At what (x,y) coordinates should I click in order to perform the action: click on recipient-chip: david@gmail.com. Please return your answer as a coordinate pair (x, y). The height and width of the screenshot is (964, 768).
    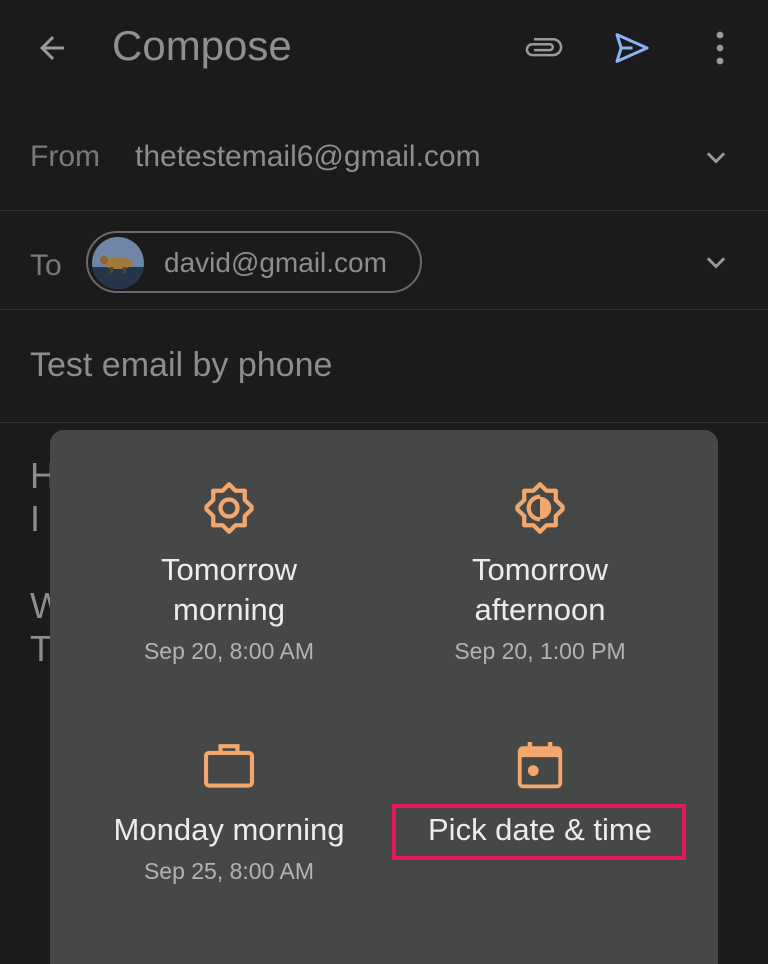
    Looking at the image, I should click on (254, 262).